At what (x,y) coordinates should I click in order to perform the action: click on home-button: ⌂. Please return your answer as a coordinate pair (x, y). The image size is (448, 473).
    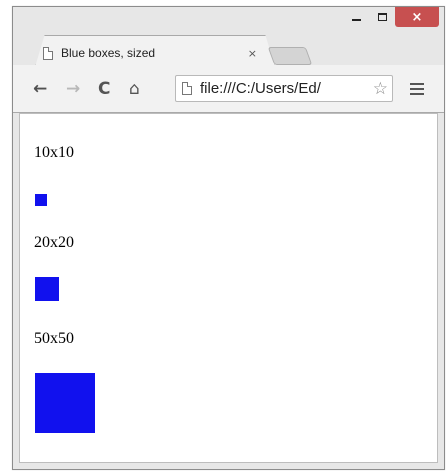
    Looking at the image, I should click on (134, 89).